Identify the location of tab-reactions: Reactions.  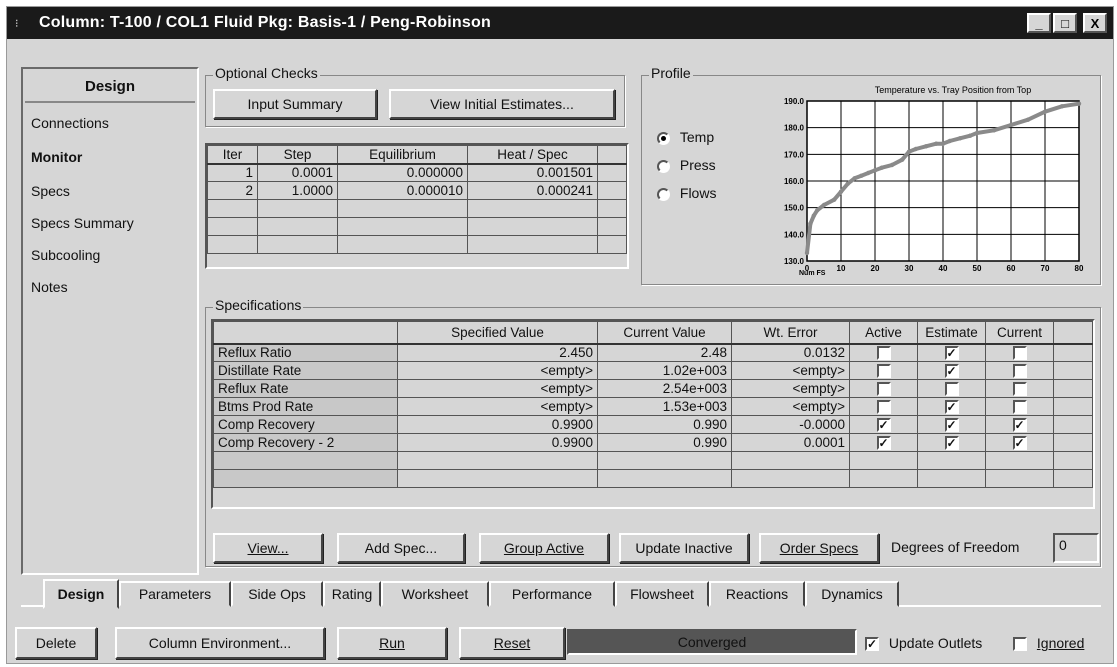
(757, 594).